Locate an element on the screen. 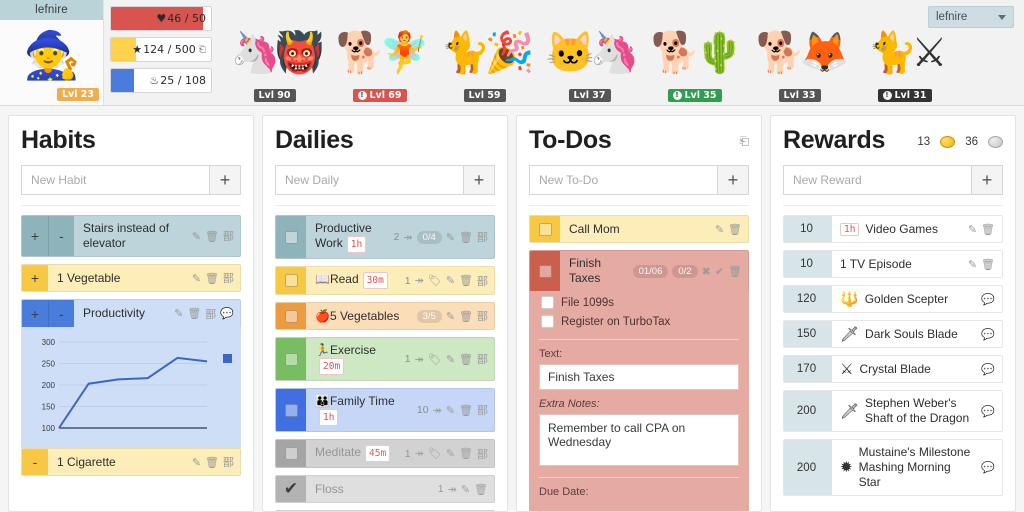  party-member: 🦄👹 Lvl 90 is located at coordinates (274, 52).